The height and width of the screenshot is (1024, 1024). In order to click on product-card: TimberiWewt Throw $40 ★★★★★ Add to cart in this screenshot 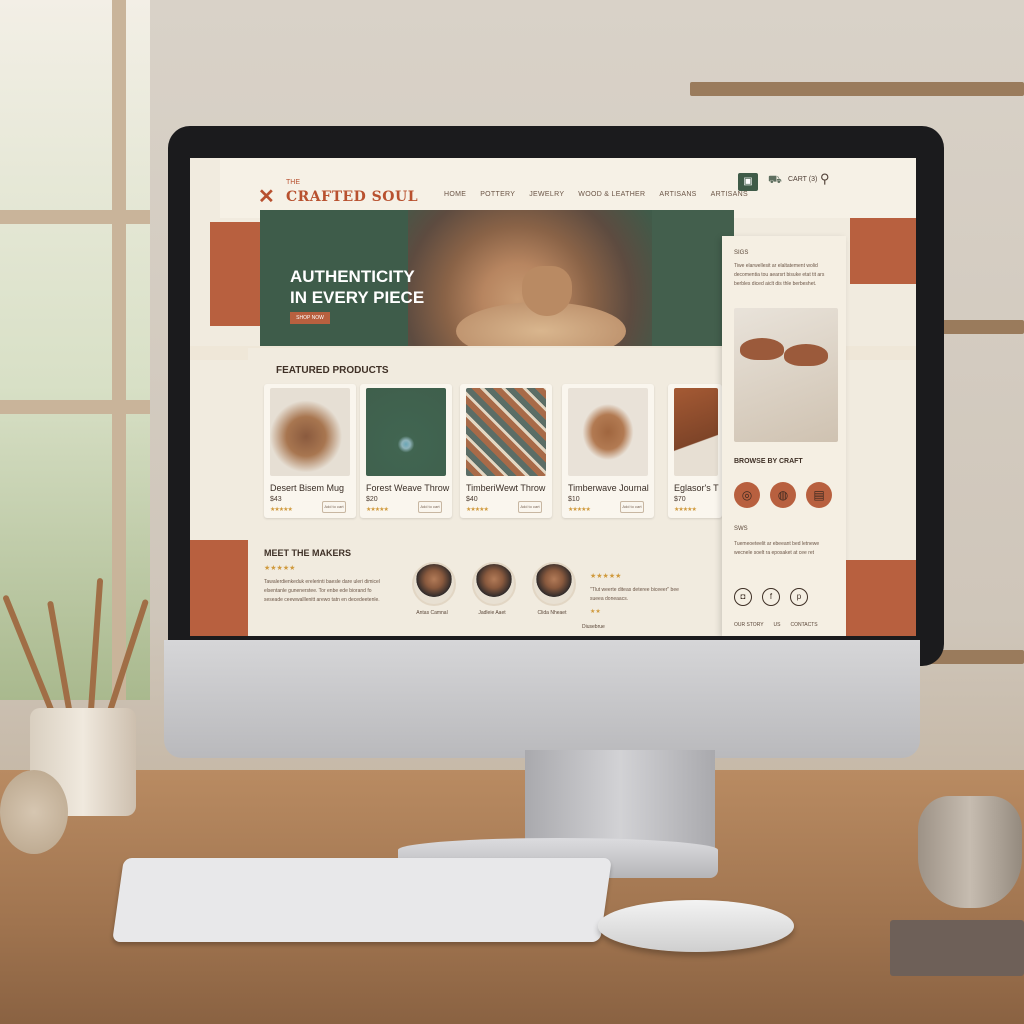, I will do `click(506, 451)`.